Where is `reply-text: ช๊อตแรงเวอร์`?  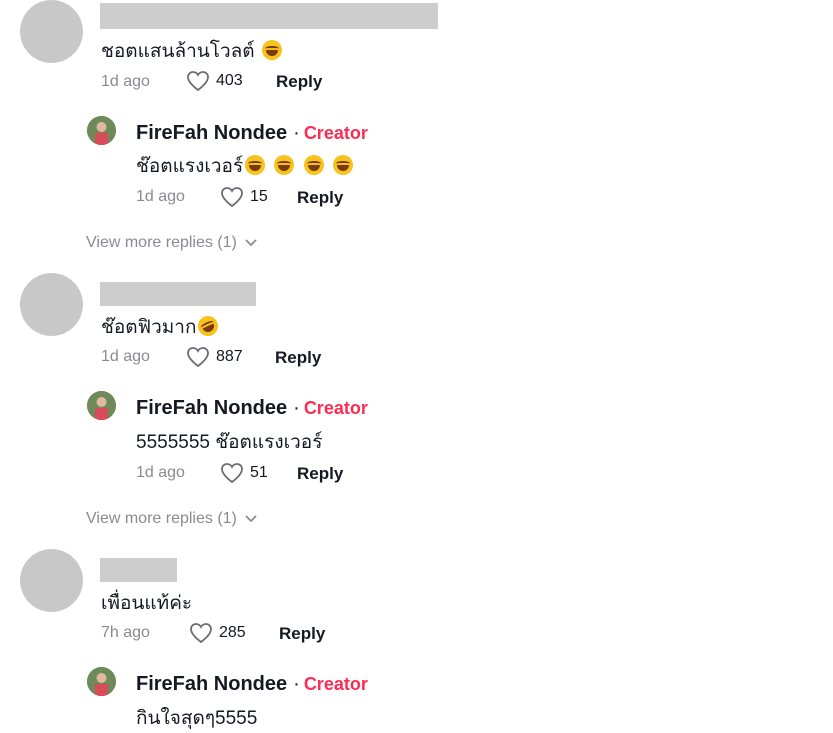
reply-text: ช๊อตแรงเวอร์ is located at coordinates (244, 166).